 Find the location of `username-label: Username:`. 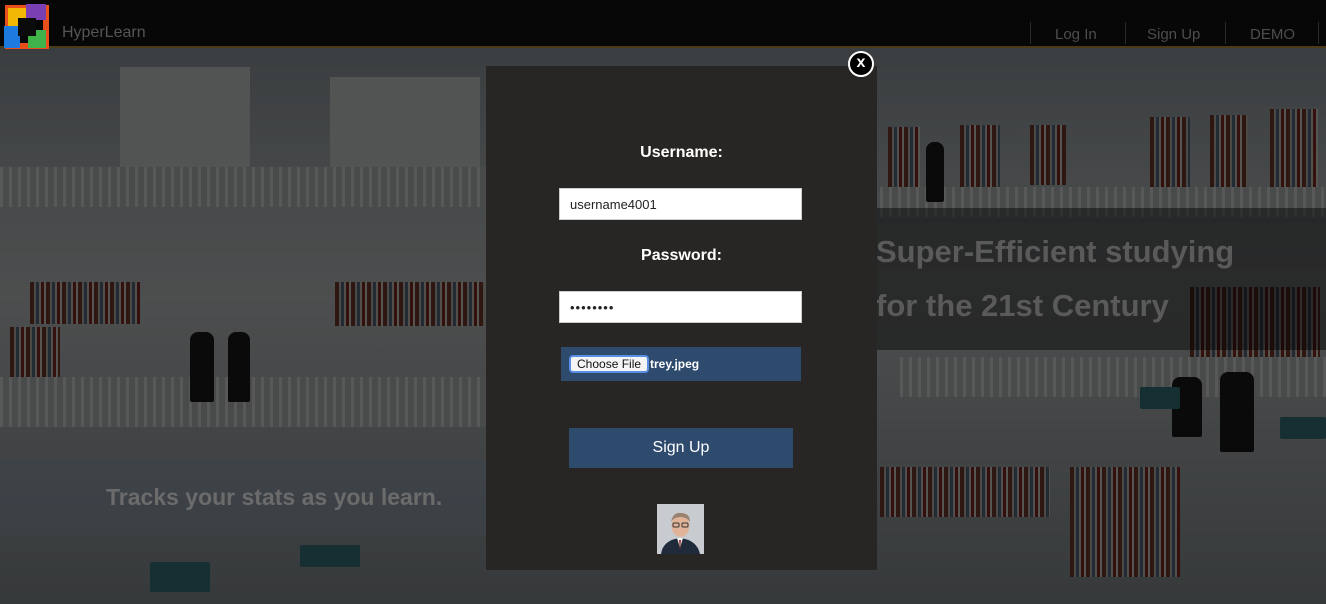

username-label: Username: is located at coordinates (681, 152).